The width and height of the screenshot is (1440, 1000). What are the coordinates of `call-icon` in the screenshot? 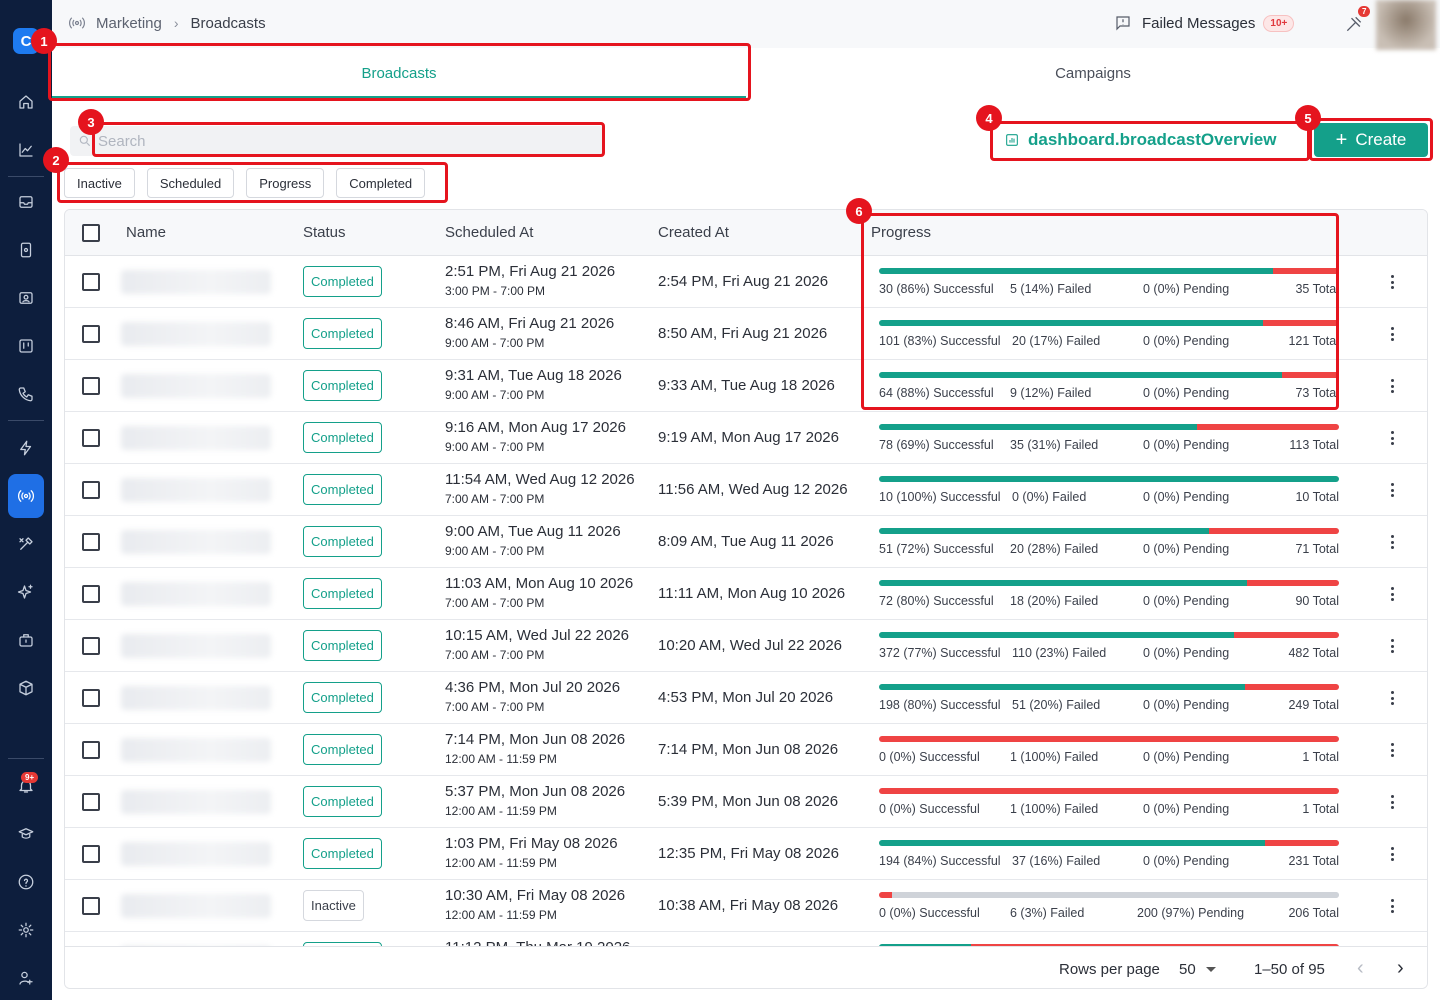 It's located at (26, 394).